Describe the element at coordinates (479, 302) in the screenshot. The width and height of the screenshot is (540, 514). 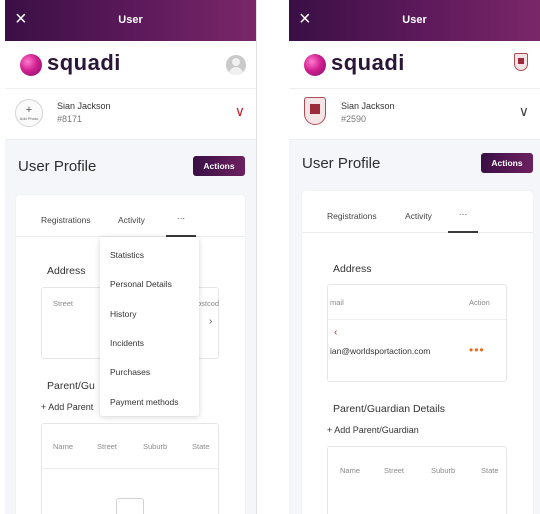
I see `column-action: Action` at that location.